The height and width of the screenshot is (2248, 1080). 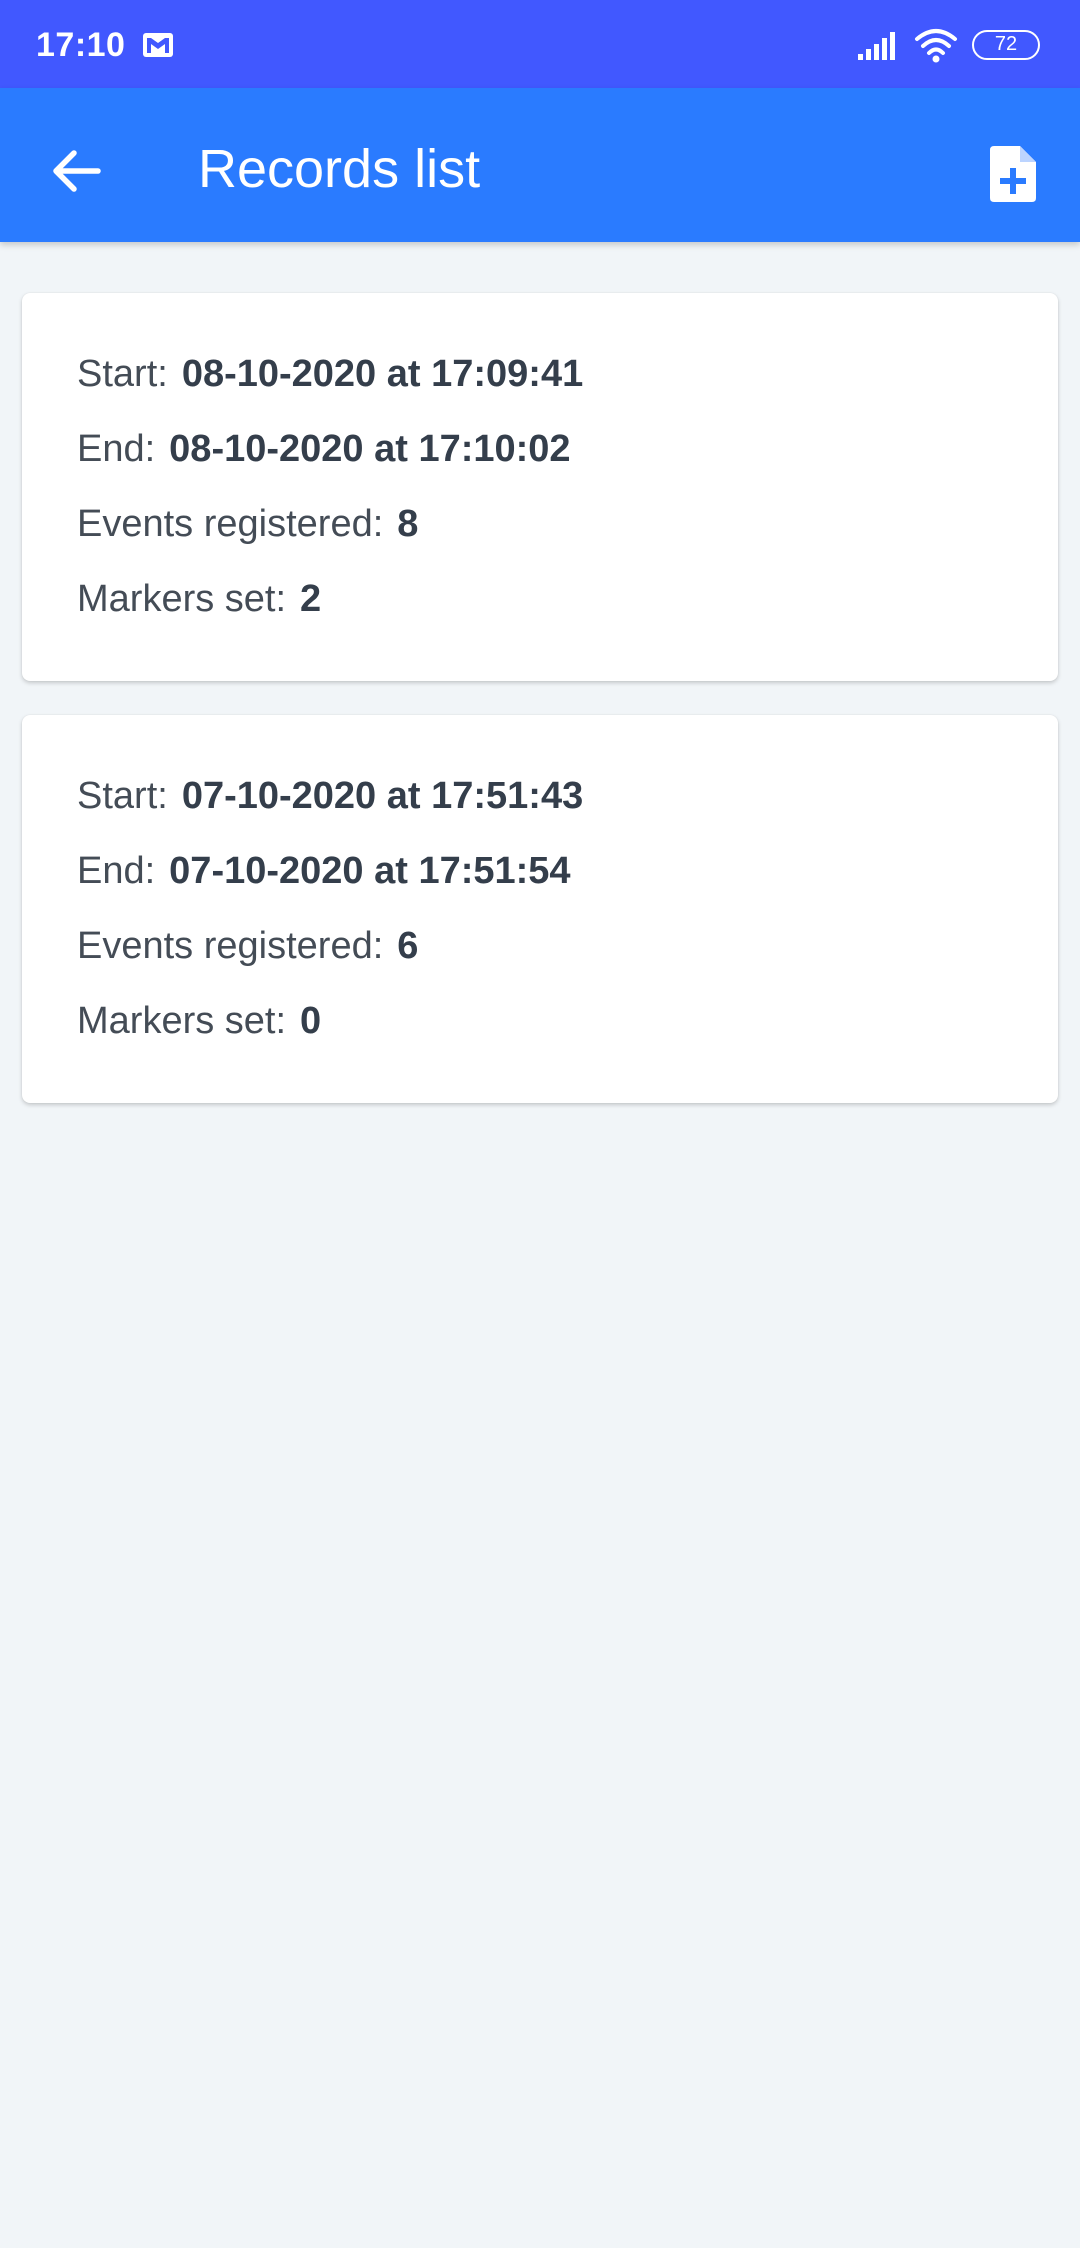 I want to click on app-bar: Records list, so click(x=540, y=165).